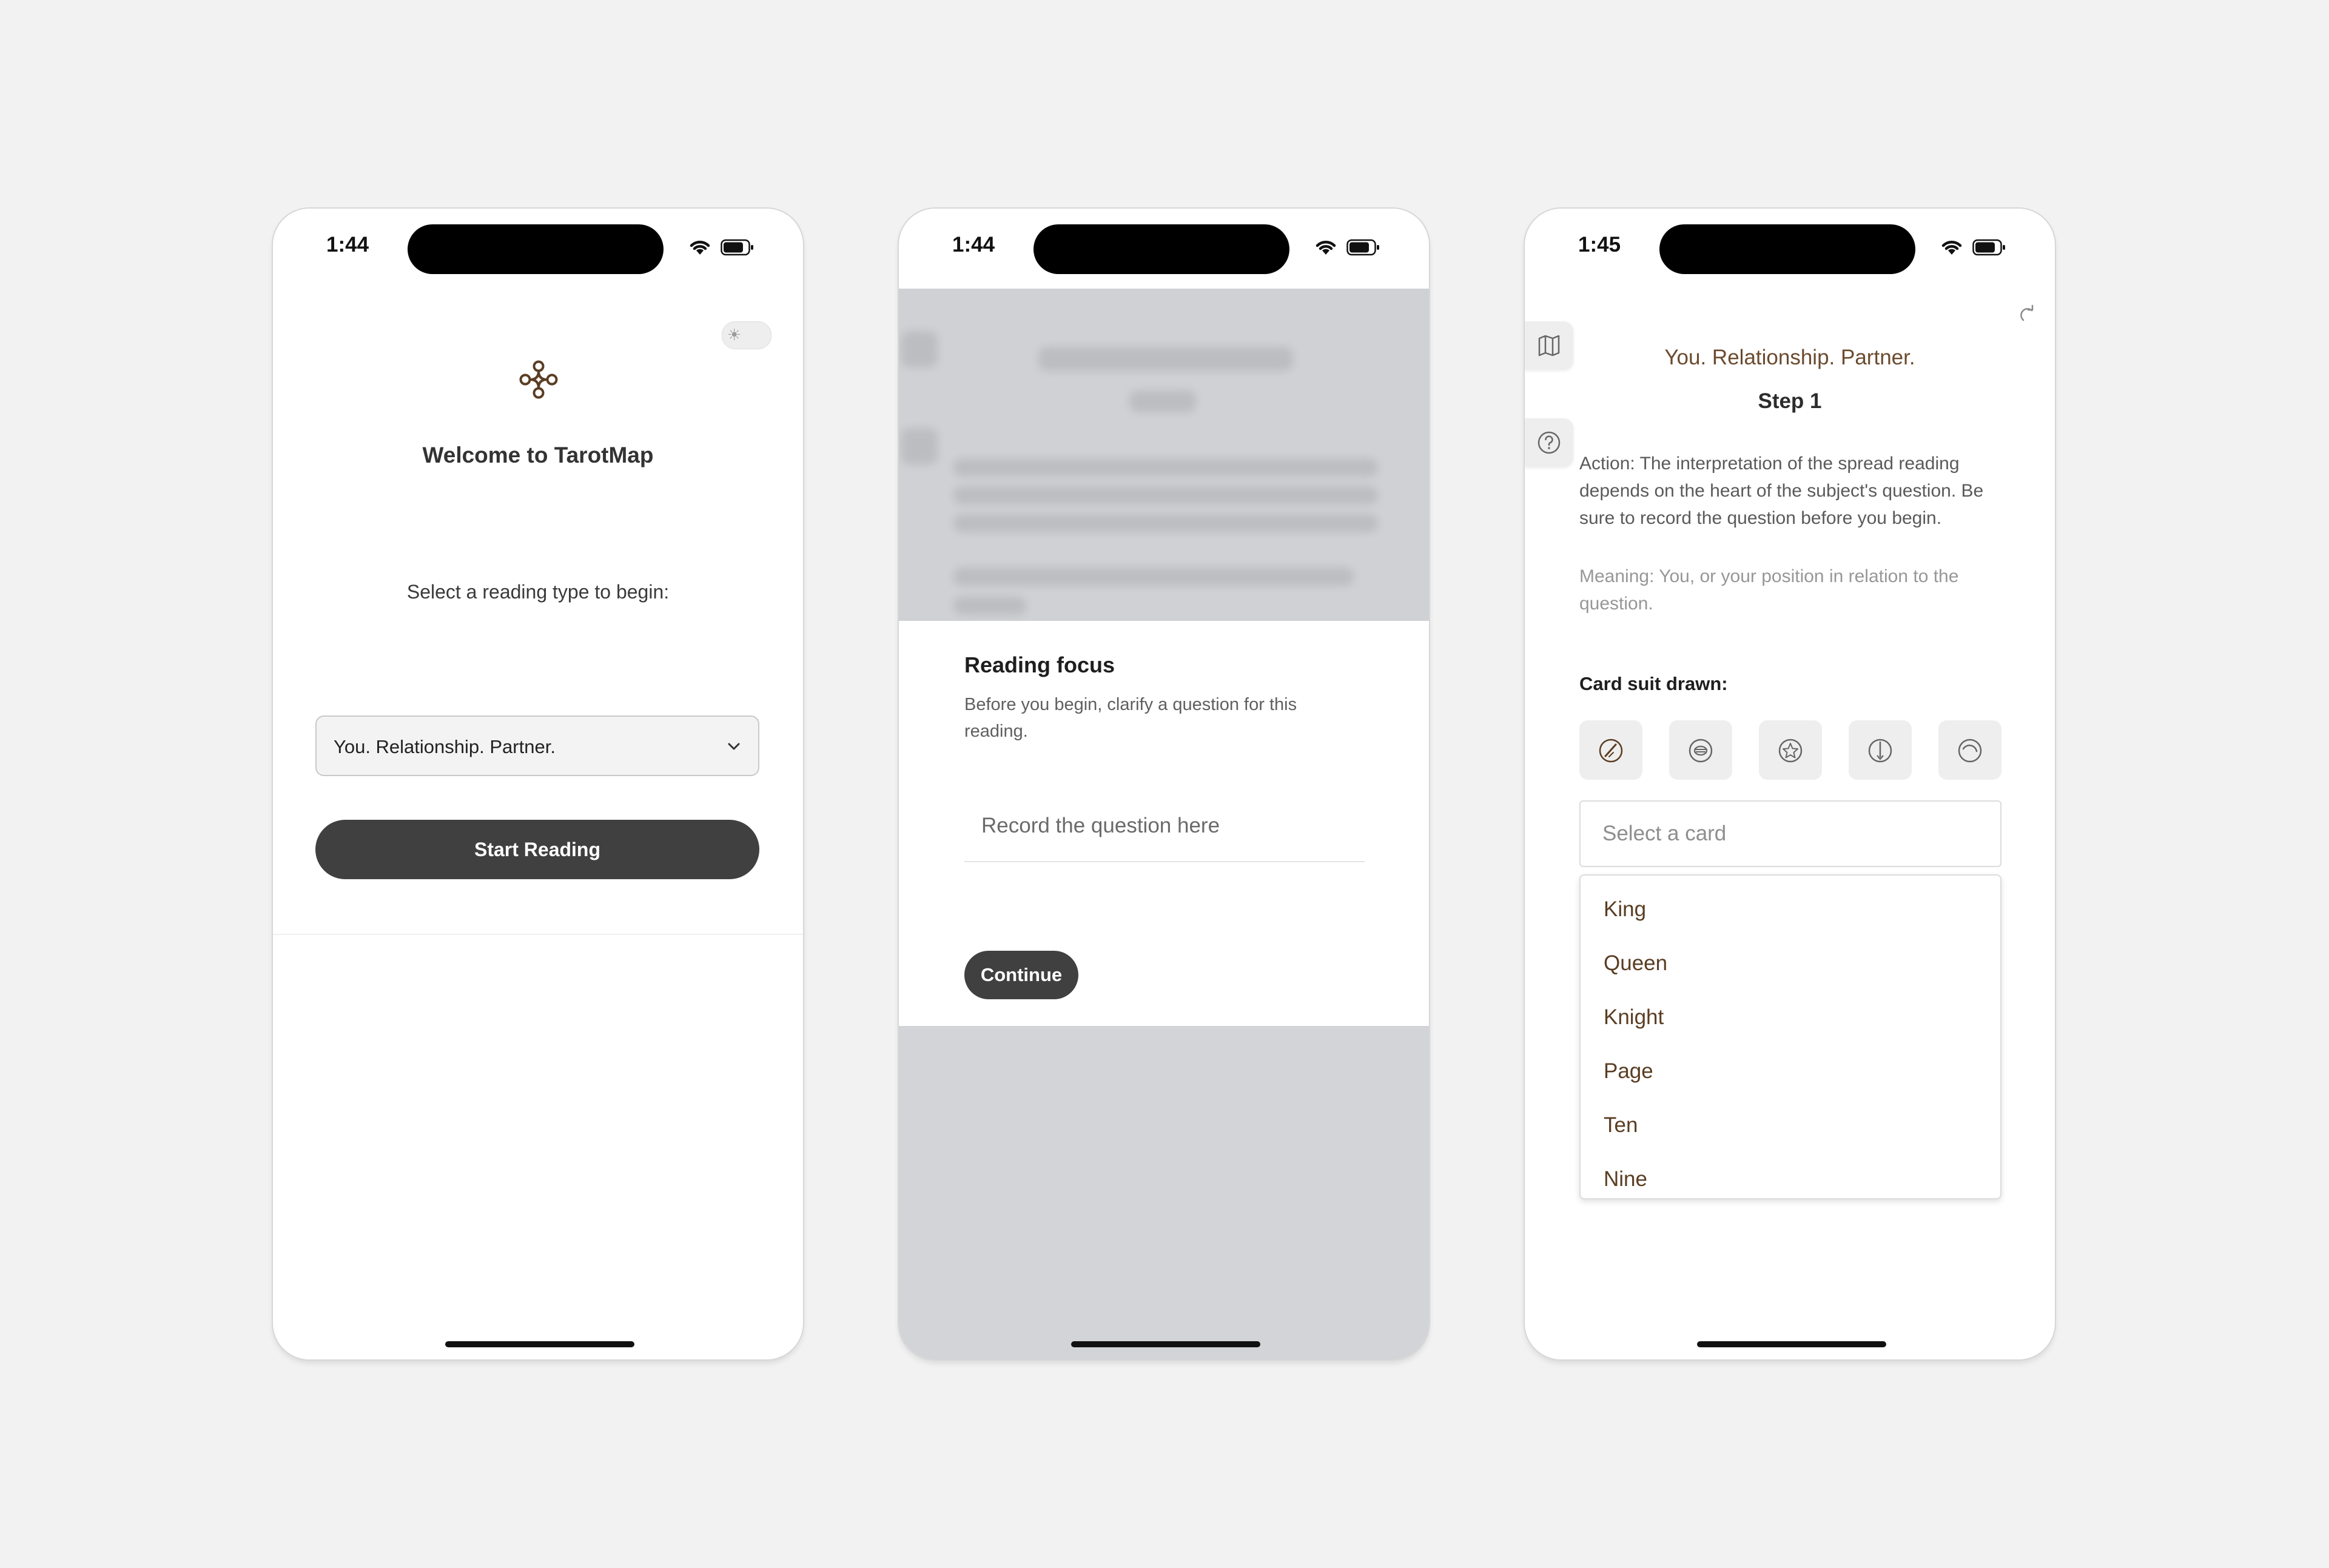 This screenshot has height=1568, width=2329. What do you see at coordinates (1164, 827) in the screenshot?
I see `question-input` at bounding box center [1164, 827].